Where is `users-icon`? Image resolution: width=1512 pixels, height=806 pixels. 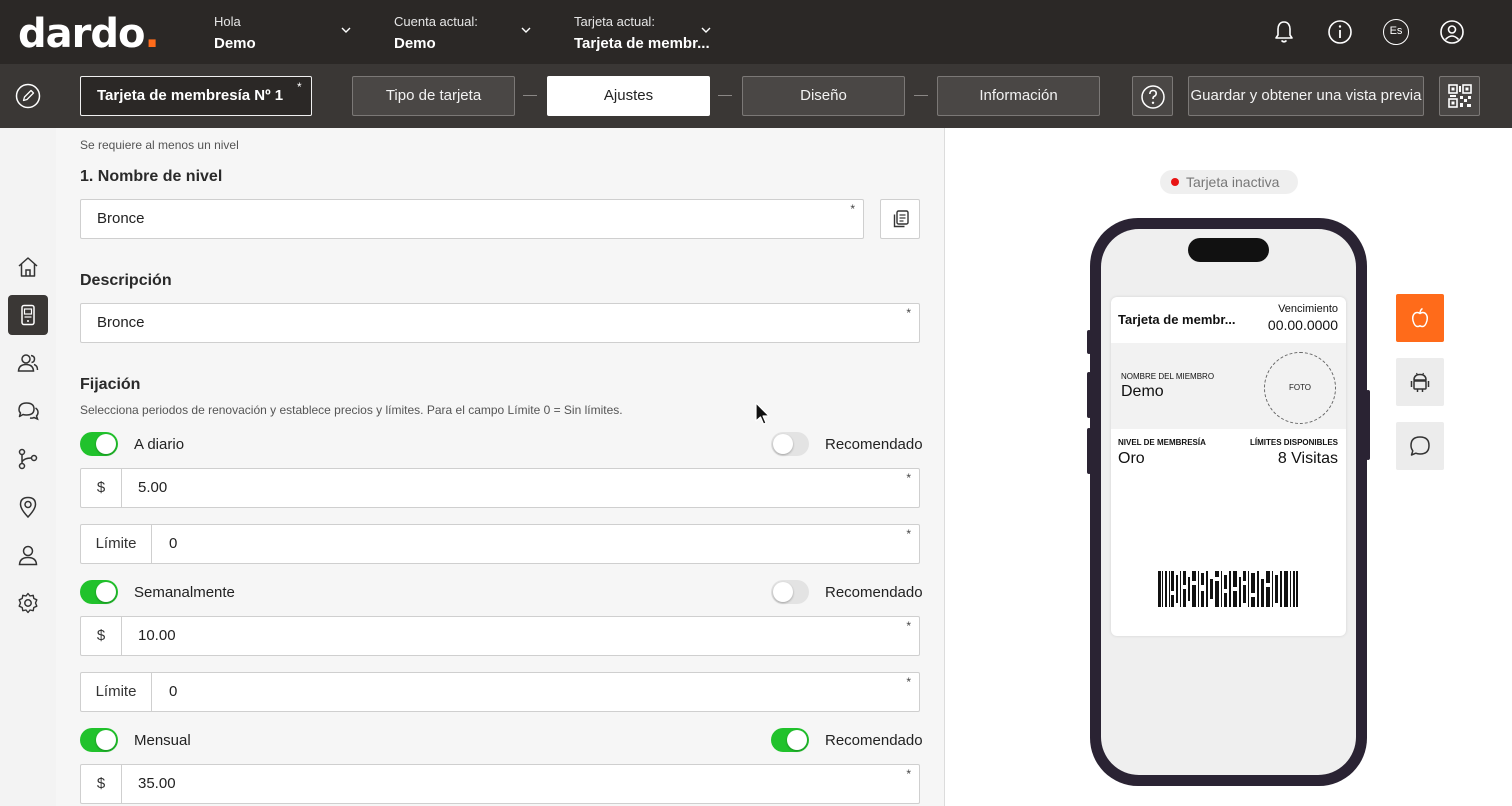
users-icon is located at coordinates (28, 363).